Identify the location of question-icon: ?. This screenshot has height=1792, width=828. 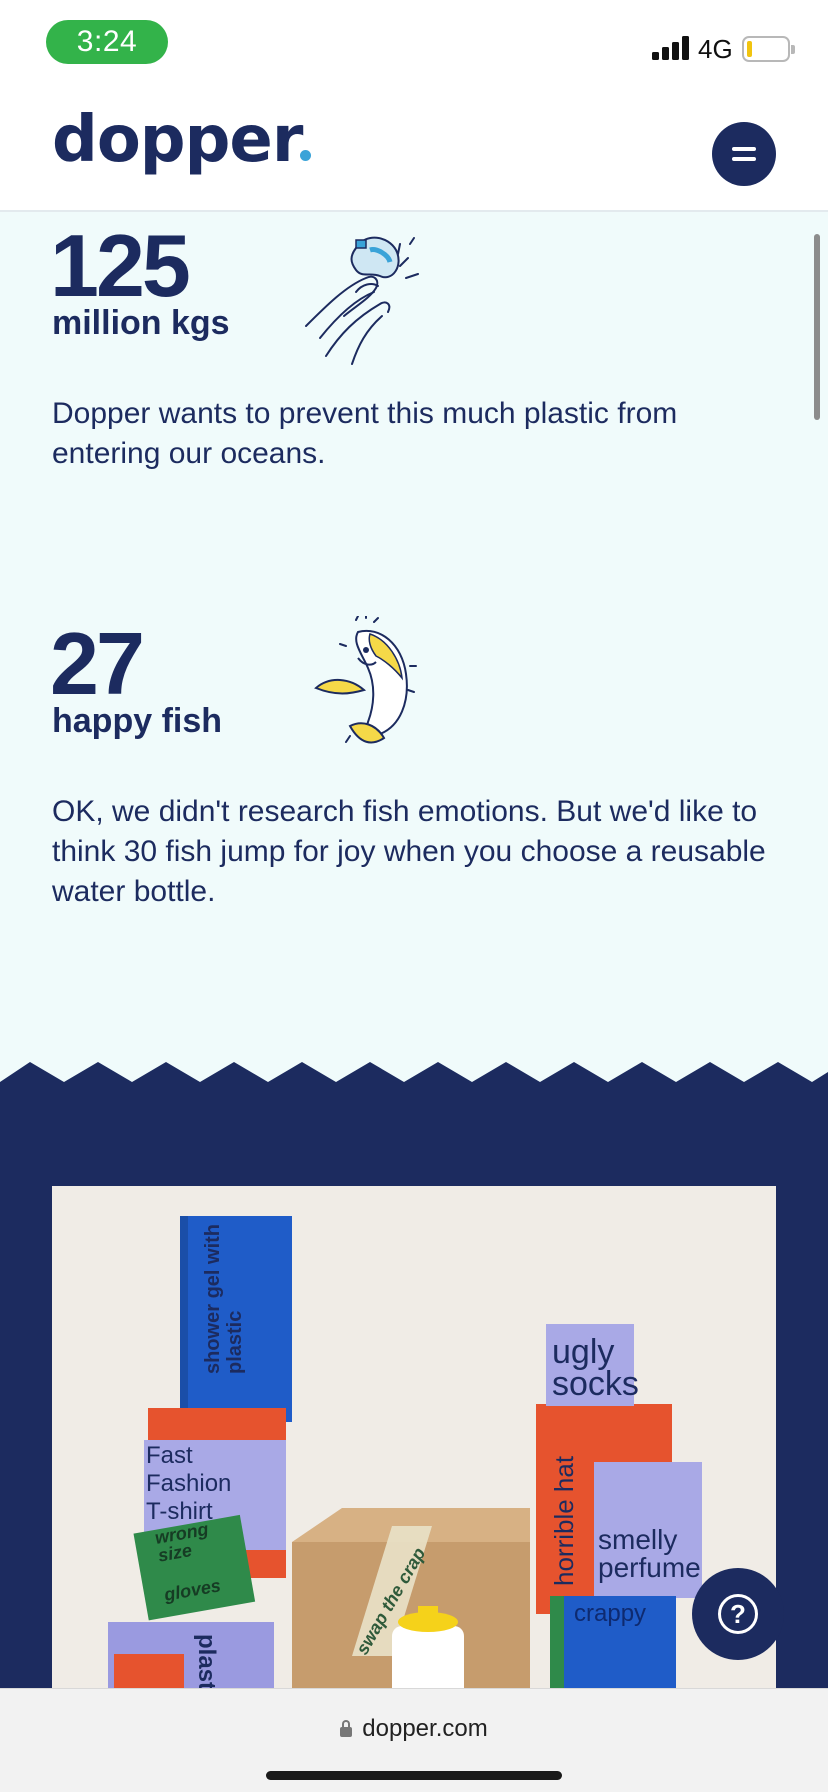
(738, 1614).